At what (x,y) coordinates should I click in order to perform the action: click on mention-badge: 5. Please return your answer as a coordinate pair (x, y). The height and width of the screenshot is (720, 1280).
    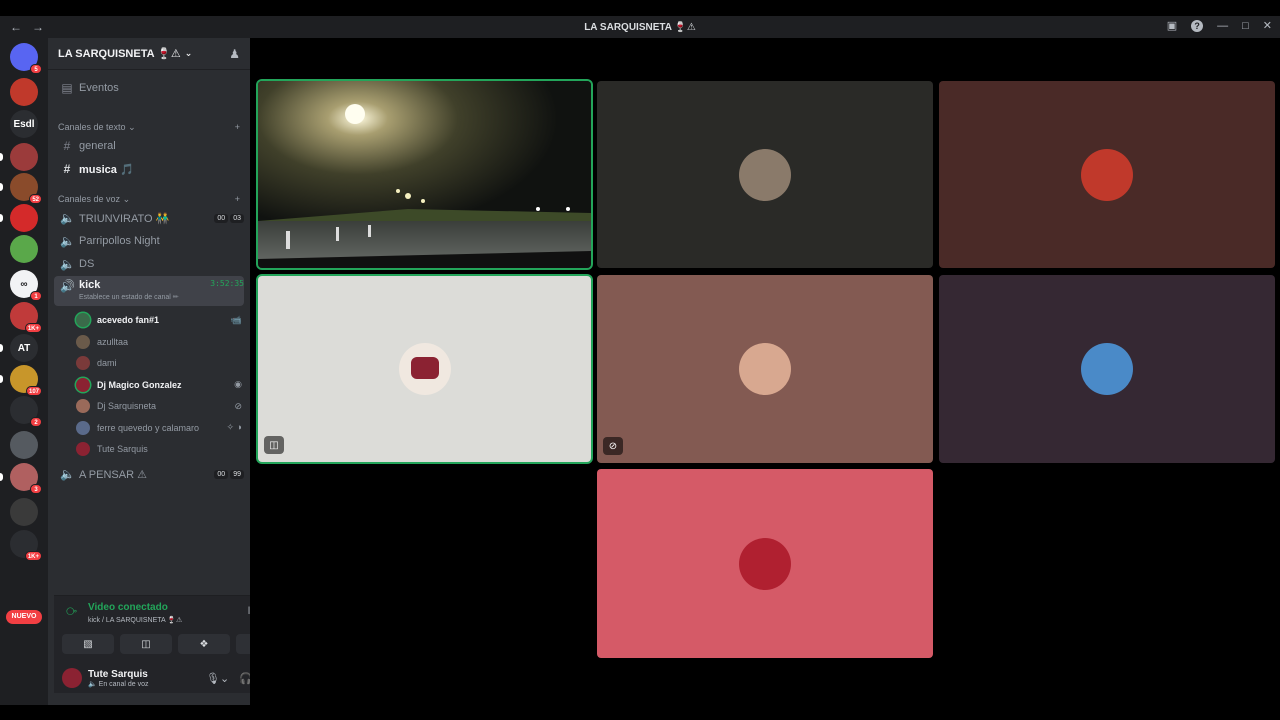
    Looking at the image, I should click on (36, 69).